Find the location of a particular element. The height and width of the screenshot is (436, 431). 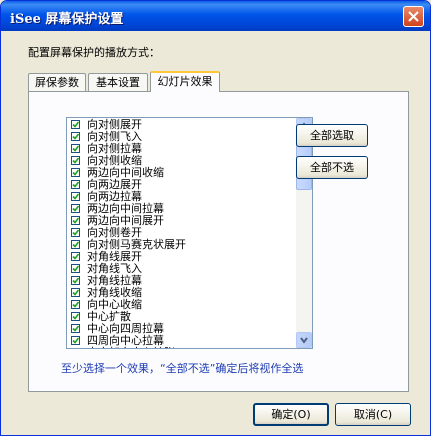

deselect-all-button: 全部不选 is located at coordinates (332, 167).